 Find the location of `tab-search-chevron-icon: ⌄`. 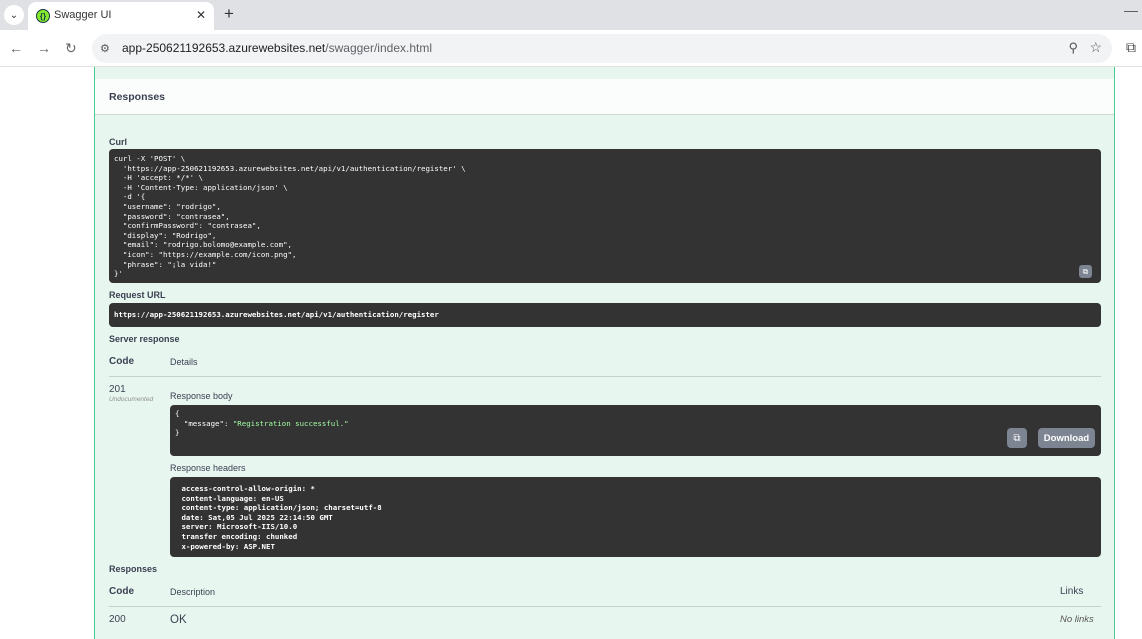

tab-search-chevron-icon: ⌄ is located at coordinates (14, 15).